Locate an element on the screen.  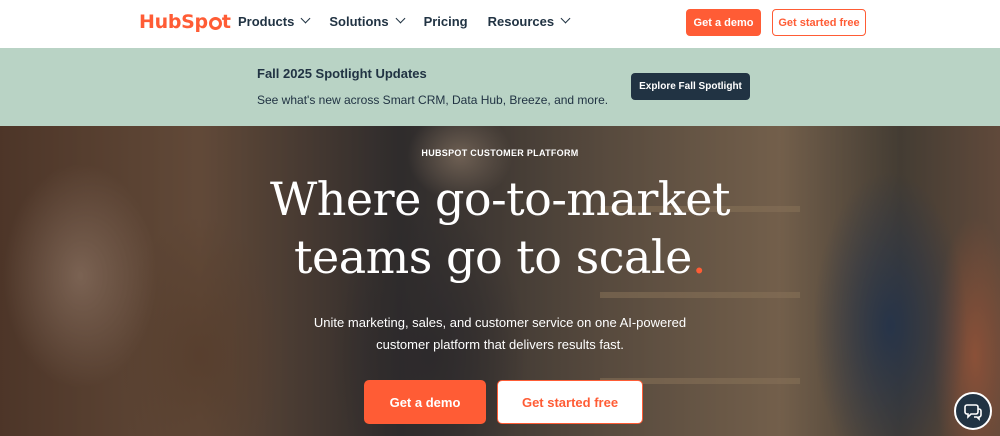
menu-label: Solutions is located at coordinates (359, 21).